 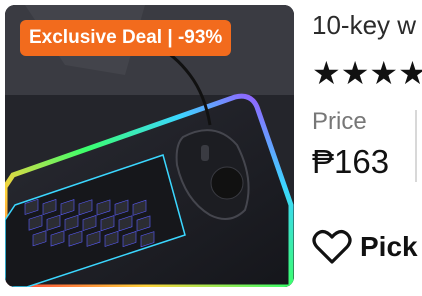 What do you see at coordinates (332, 247) in the screenshot?
I see `heart-outline-icon` at bounding box center [332, 247].